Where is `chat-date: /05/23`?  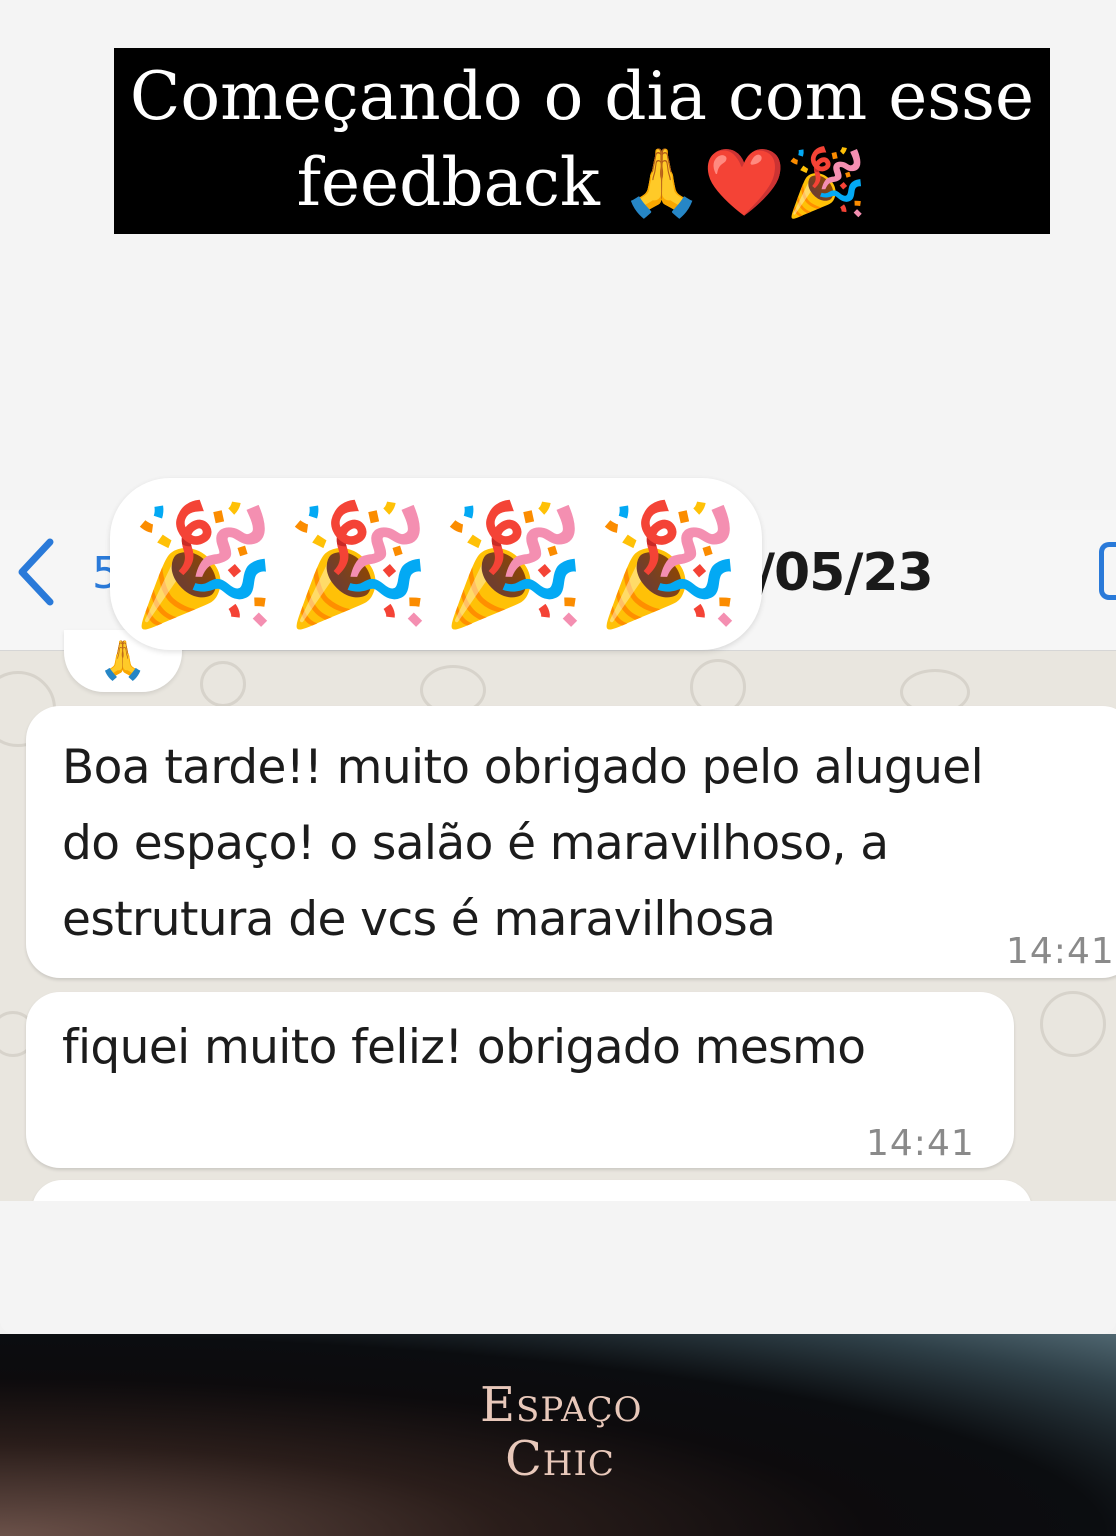
chat-date: /05/23 is located at coordinates (845, 573).